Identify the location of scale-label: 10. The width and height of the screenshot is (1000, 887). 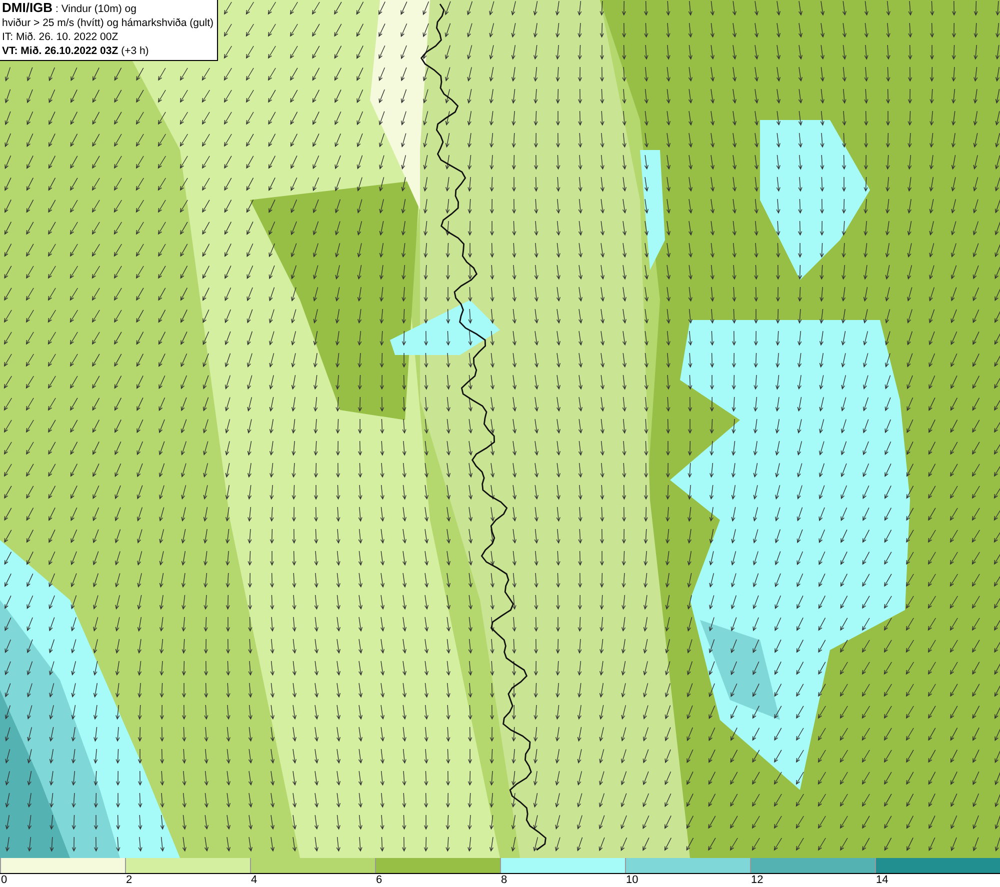
(631, 880).